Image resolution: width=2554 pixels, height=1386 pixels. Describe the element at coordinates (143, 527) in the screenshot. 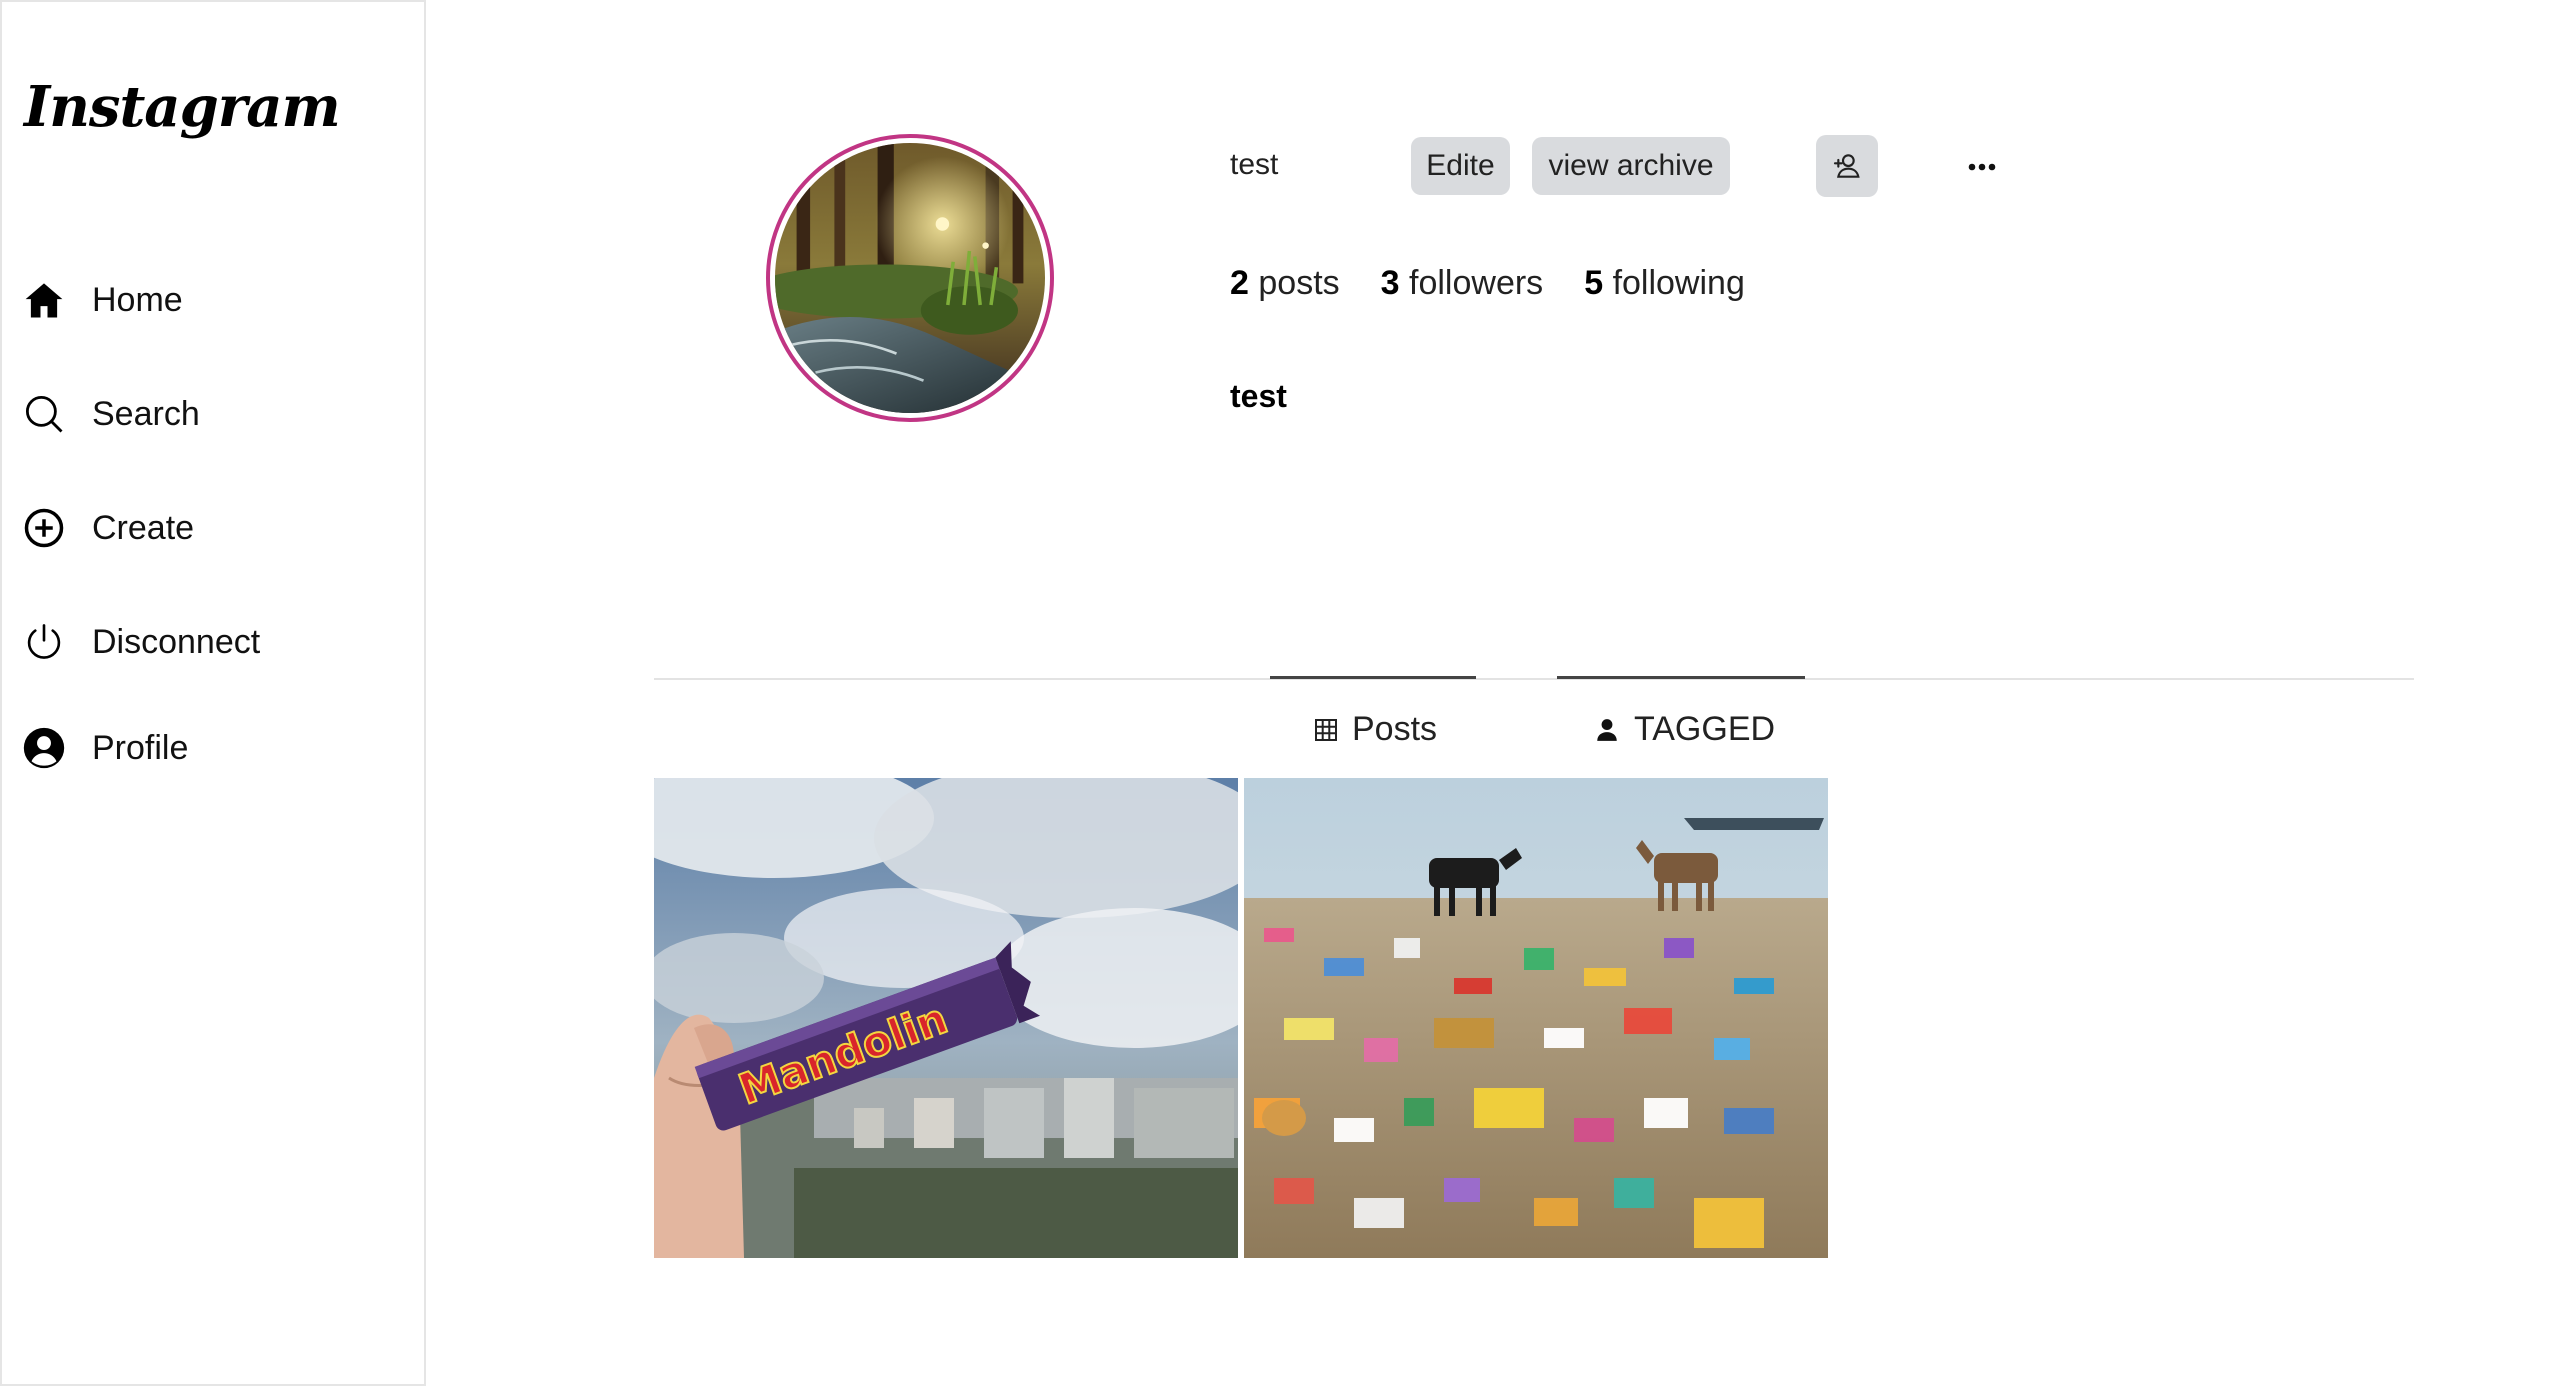

I see `sidebar-item-label: Create` at that location.